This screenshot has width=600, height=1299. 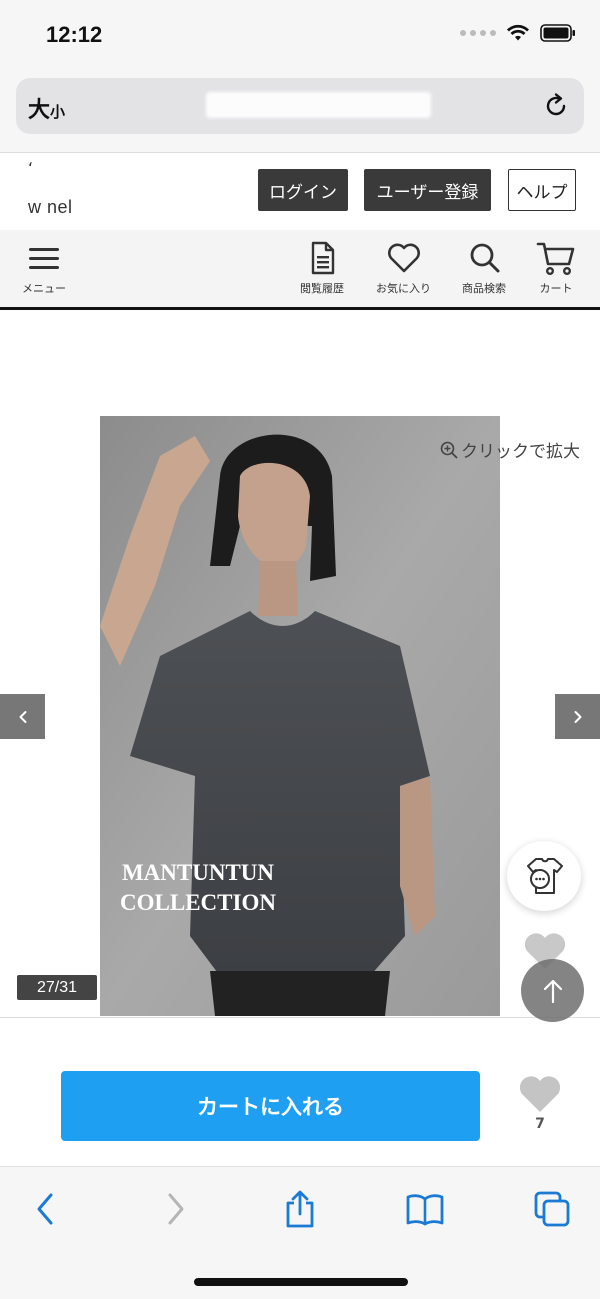 What do you see at coordinates (50, 207) in the screenshot?
I see `site-logo: w nel` at bounding box center [50, 207].